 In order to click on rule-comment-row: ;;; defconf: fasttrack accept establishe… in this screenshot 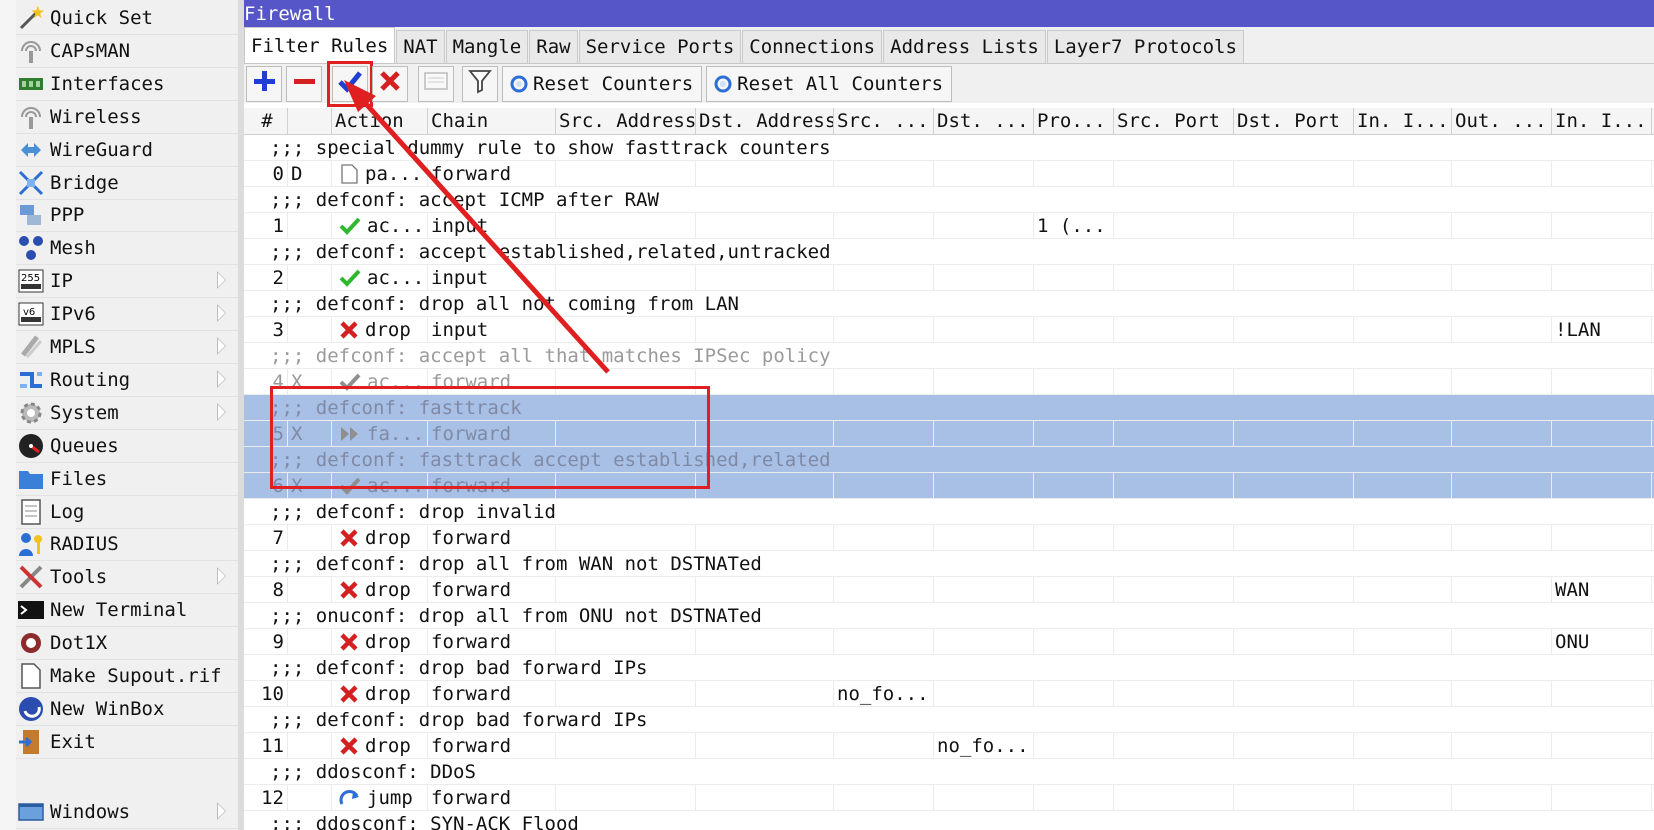, I will do `click(949, 460)`.